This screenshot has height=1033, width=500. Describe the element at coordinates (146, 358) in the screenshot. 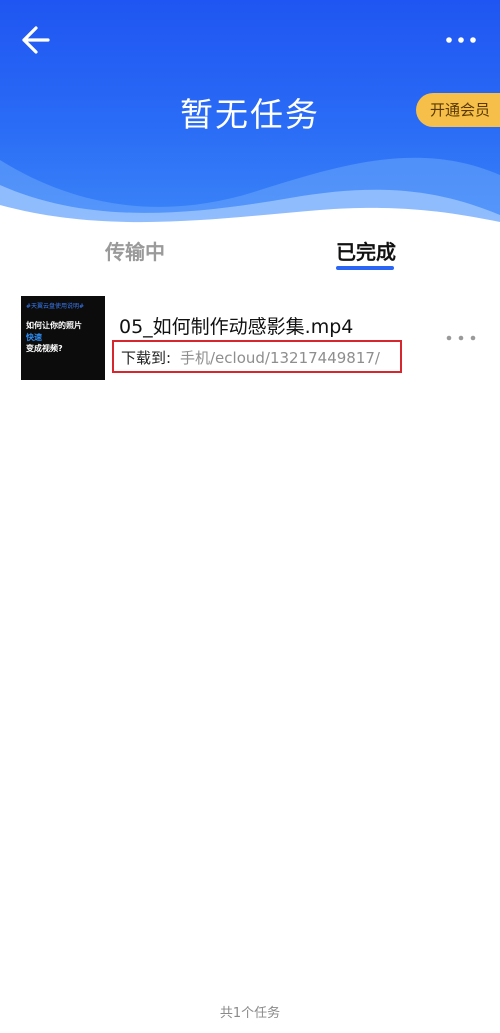

I see `download-path-label: 下载到:` at that location.